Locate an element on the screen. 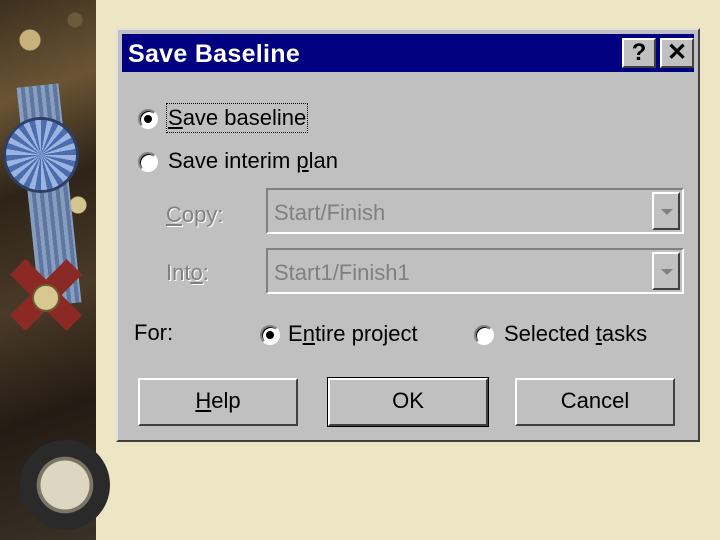 The width and height of the screenshot is (720, 540). selected-tasks-radio is located at coordinates (484, 335).